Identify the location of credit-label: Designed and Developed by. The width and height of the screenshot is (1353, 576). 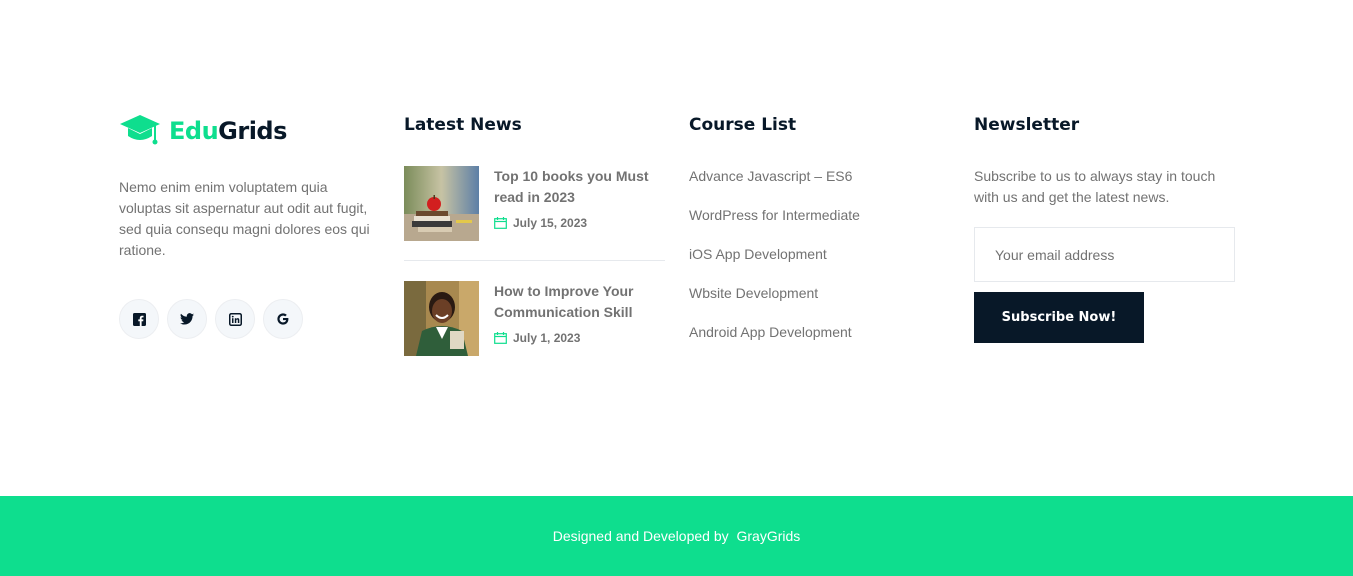
(640, 536).